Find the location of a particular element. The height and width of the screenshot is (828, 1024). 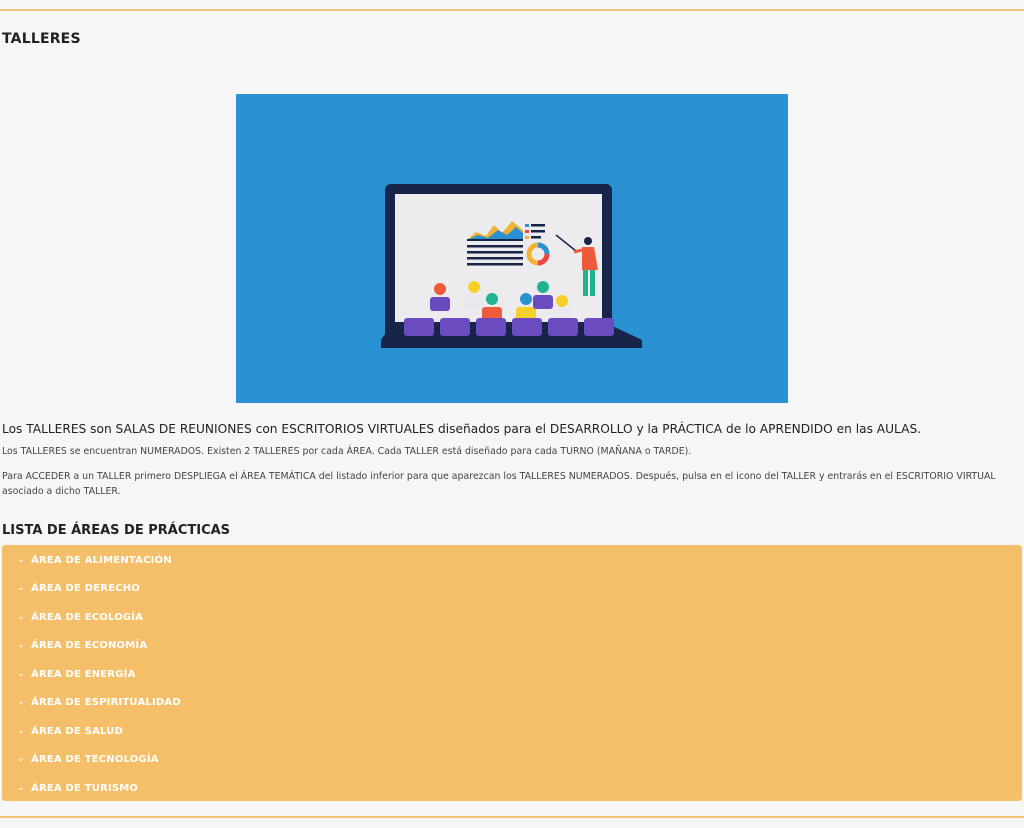

accordion-item-energia: ⌄ ÁREA DE ENERGÍA is located at coordinates (512, 674).